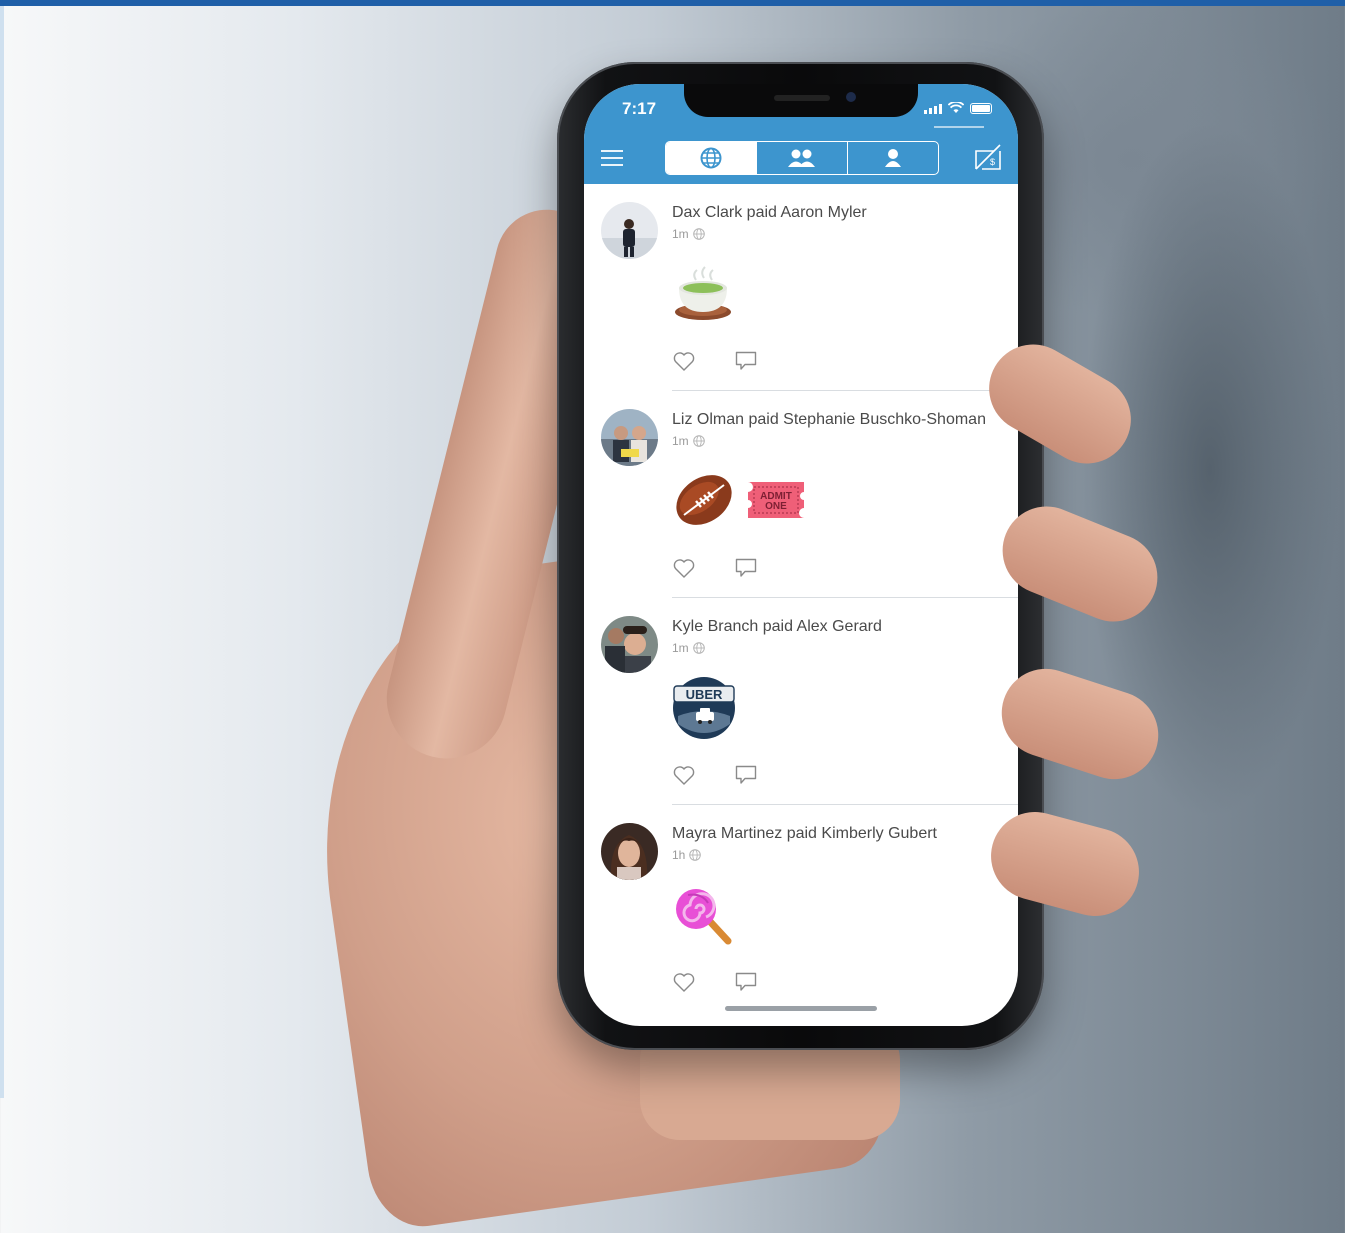 This screenshot has width=1345, height=1233. I want to click on uber-label: UBER, so click(704, 694).